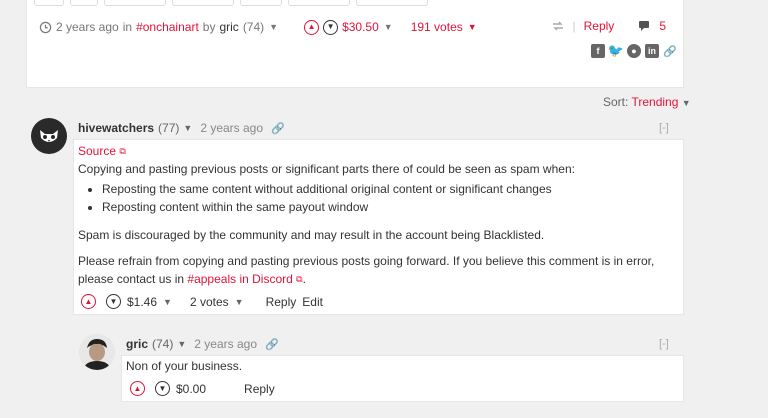 This screenshot has width=768, height=418. I want to click on owl-logo-icon, so click(49, 136).